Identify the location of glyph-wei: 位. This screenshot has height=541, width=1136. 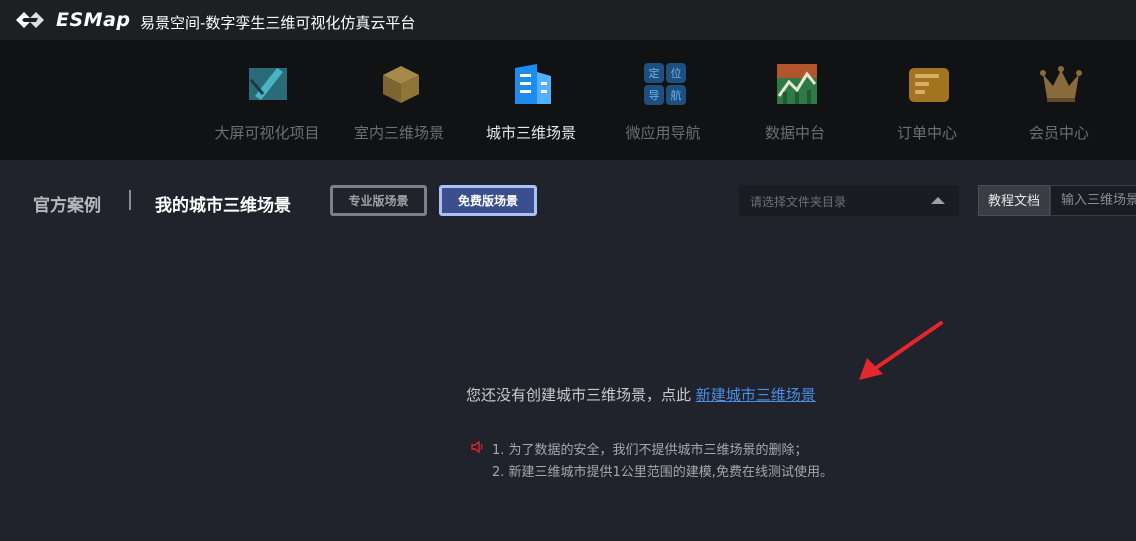
(676, 73).